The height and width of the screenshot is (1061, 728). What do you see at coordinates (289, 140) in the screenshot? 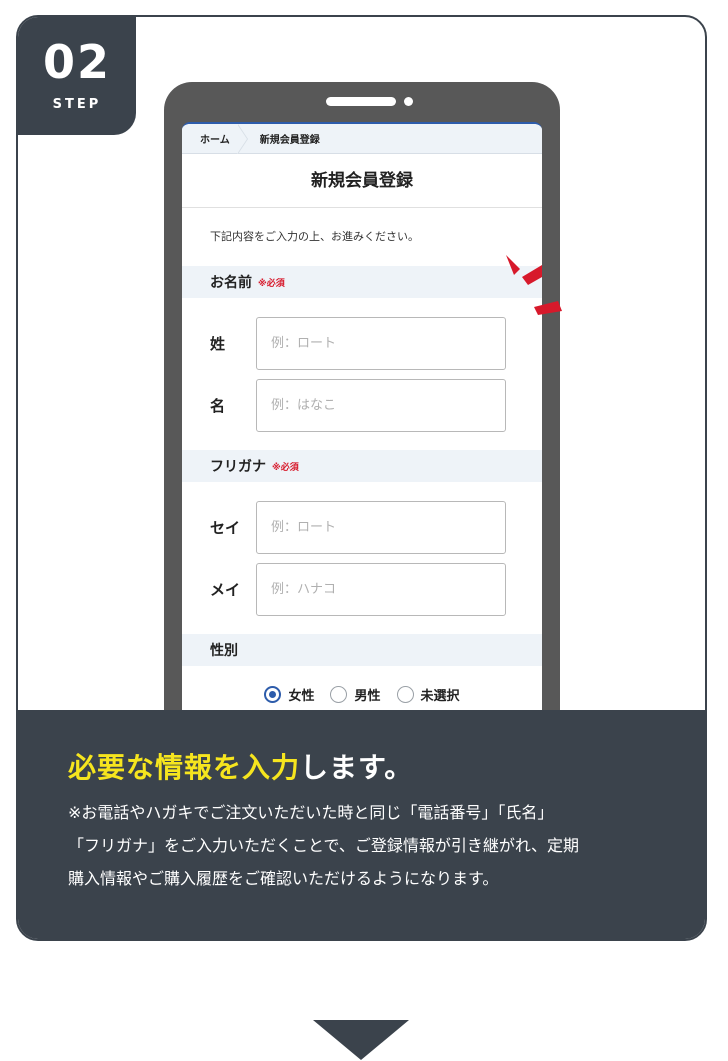
I see `breadcrumb-current: 新規会員登録` at bounding box center [289, 140].